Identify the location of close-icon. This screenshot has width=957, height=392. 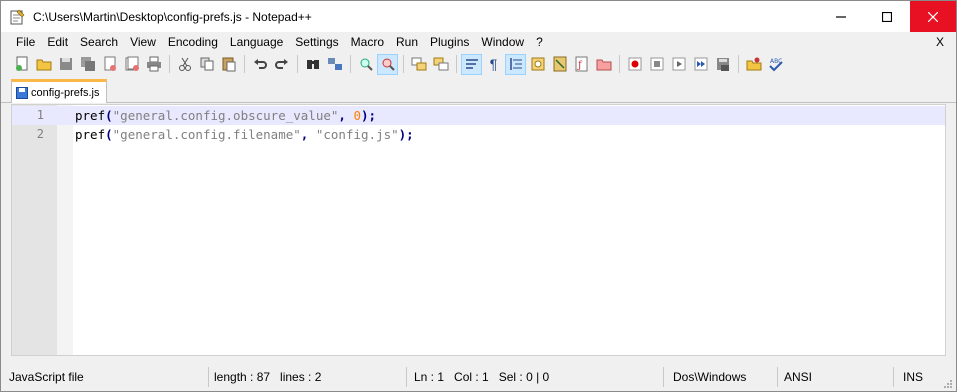
(933, 16).